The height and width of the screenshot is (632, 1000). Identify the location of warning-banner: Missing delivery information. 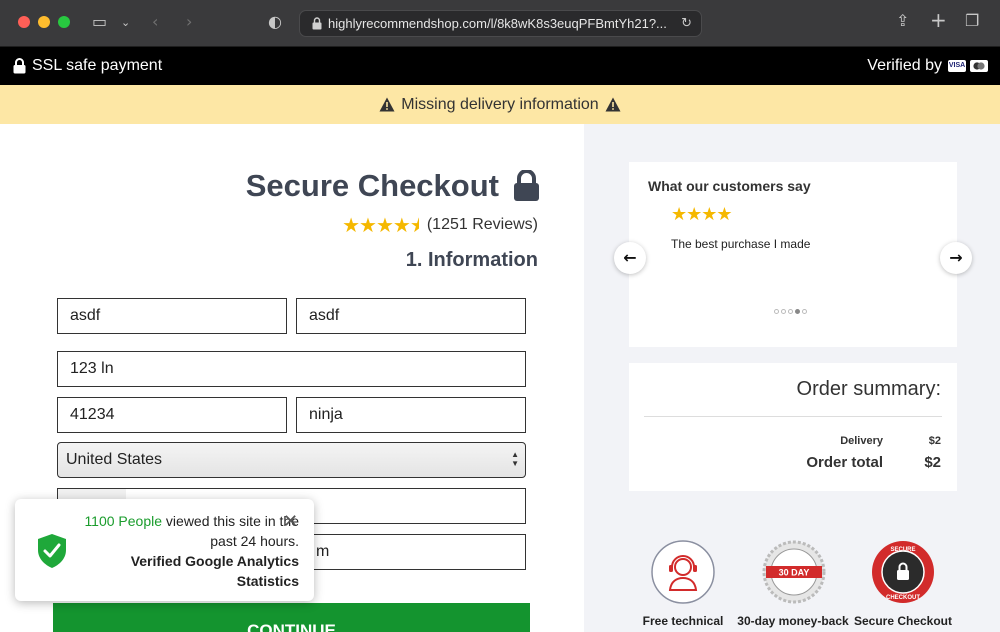
(500, 104).